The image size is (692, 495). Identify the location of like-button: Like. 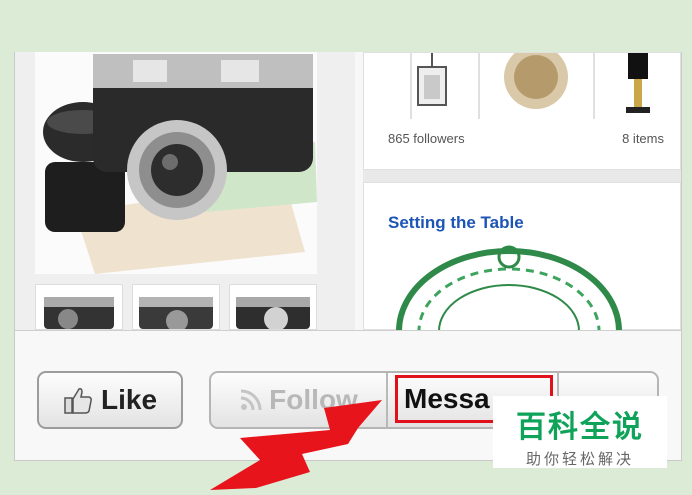
(110, 400).